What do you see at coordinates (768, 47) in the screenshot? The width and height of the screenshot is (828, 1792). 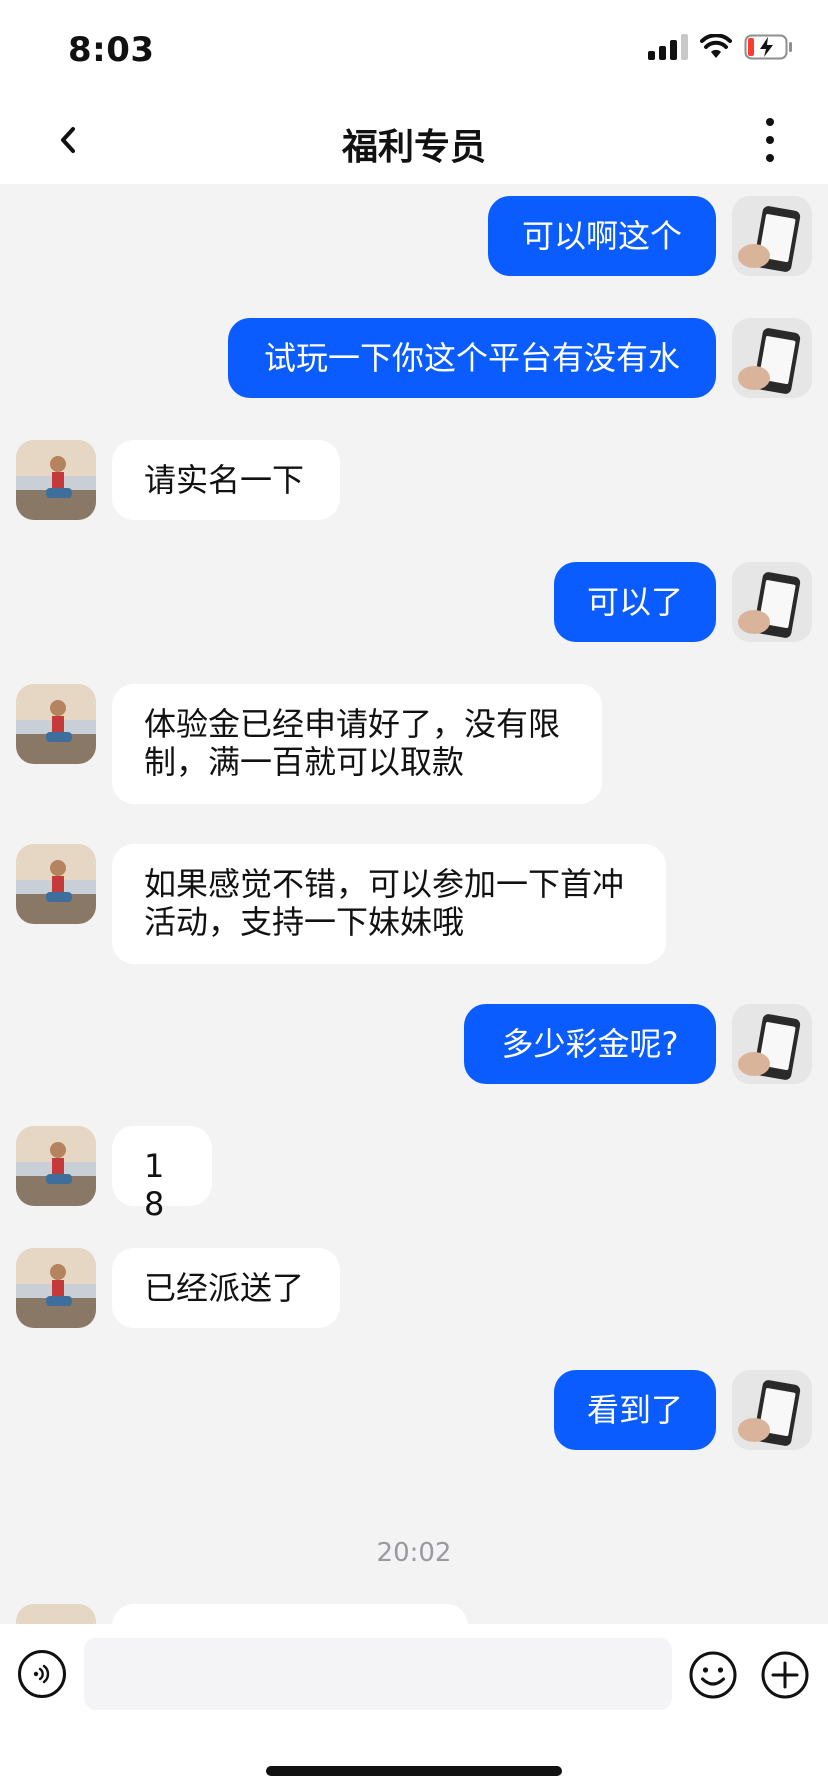 I see `battery-charging-icon` at bounding box center [768, 47].